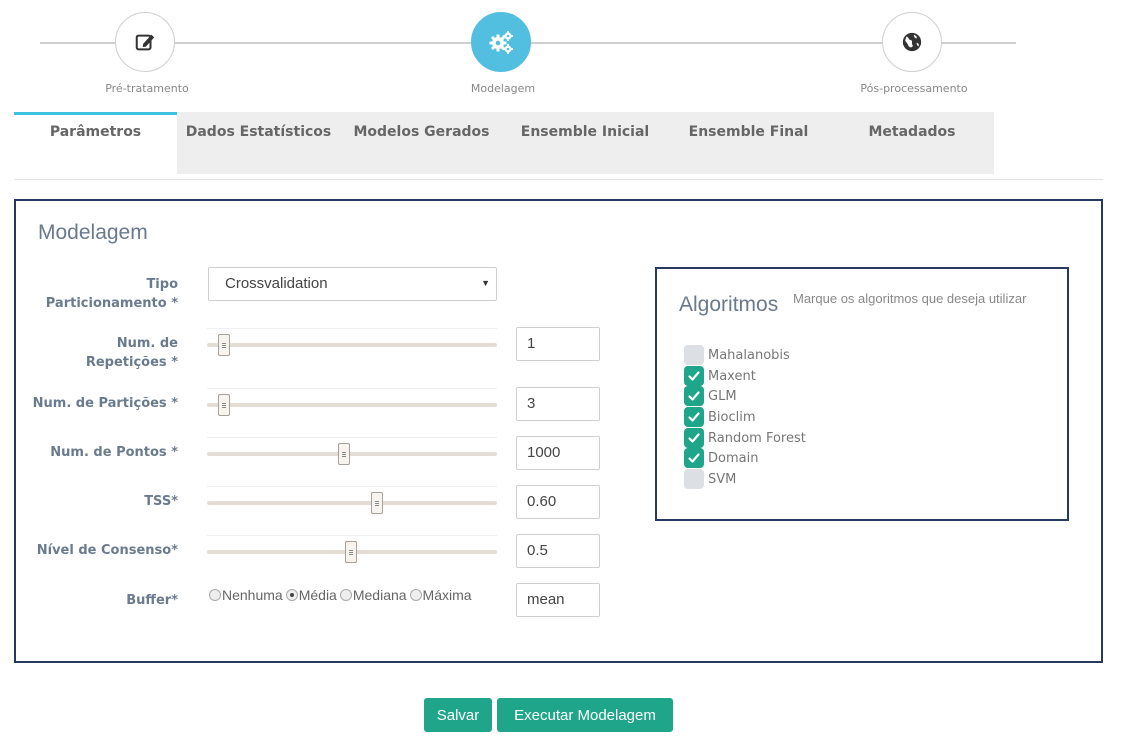 The width and height of the screenshot is (1135, 748). I want to click on repetitions-slider, so click(352, 342).